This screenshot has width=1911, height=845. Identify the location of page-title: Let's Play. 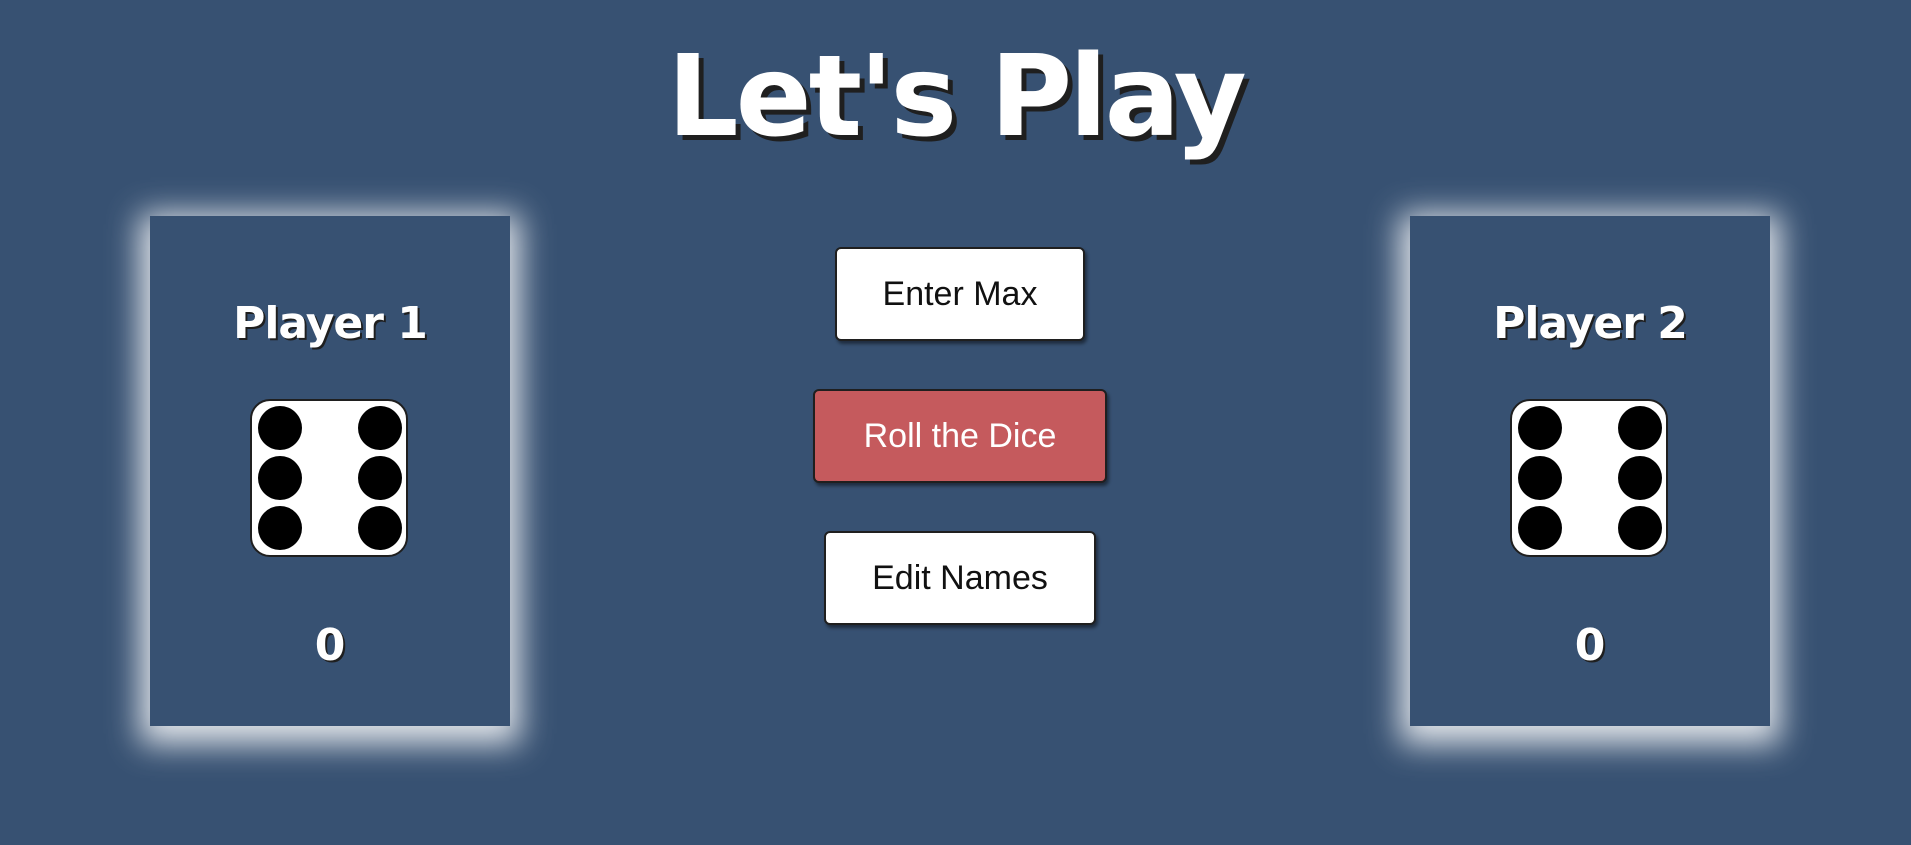
(956, 97).